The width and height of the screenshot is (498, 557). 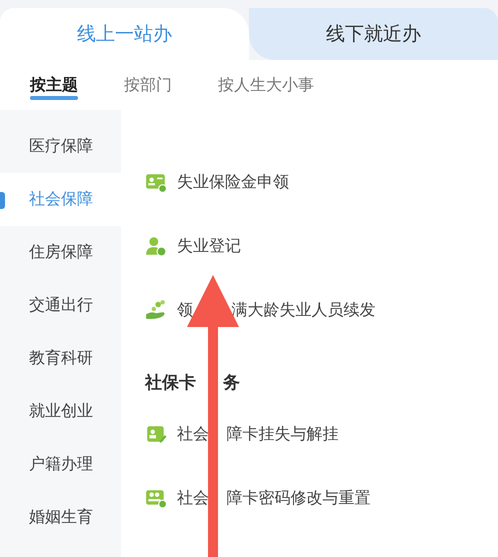 What do you see at coordinates (231, 383) in the screenshot?
I see `section-heading: 务` at bounding box center [231, 383].